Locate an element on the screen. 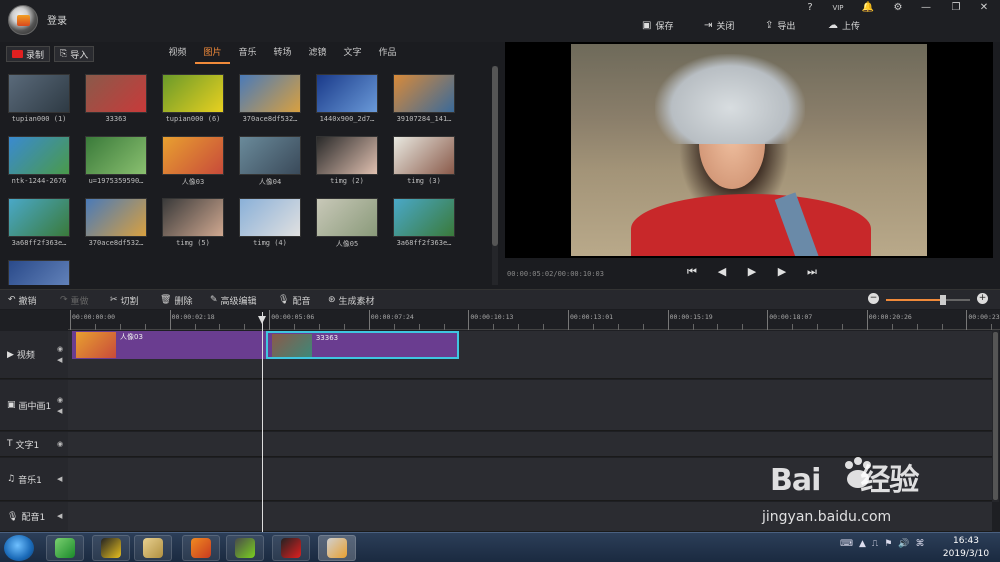 This screenshot has width=1000, height=562. track-header-dubbing: 🎙 配音1 ◀ is located at coordinates (34, 517).